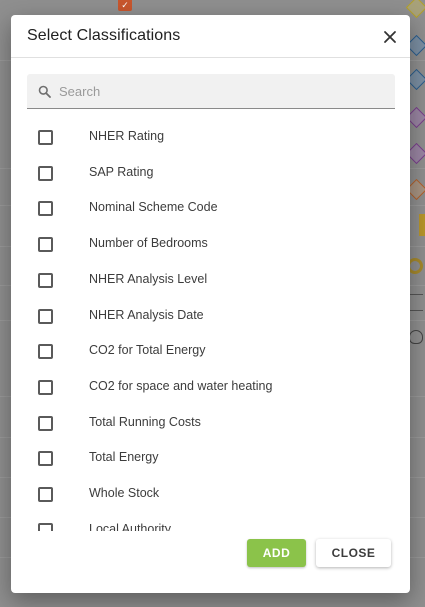  I want to click on list-item: NHER Rating, so click(210, 137).